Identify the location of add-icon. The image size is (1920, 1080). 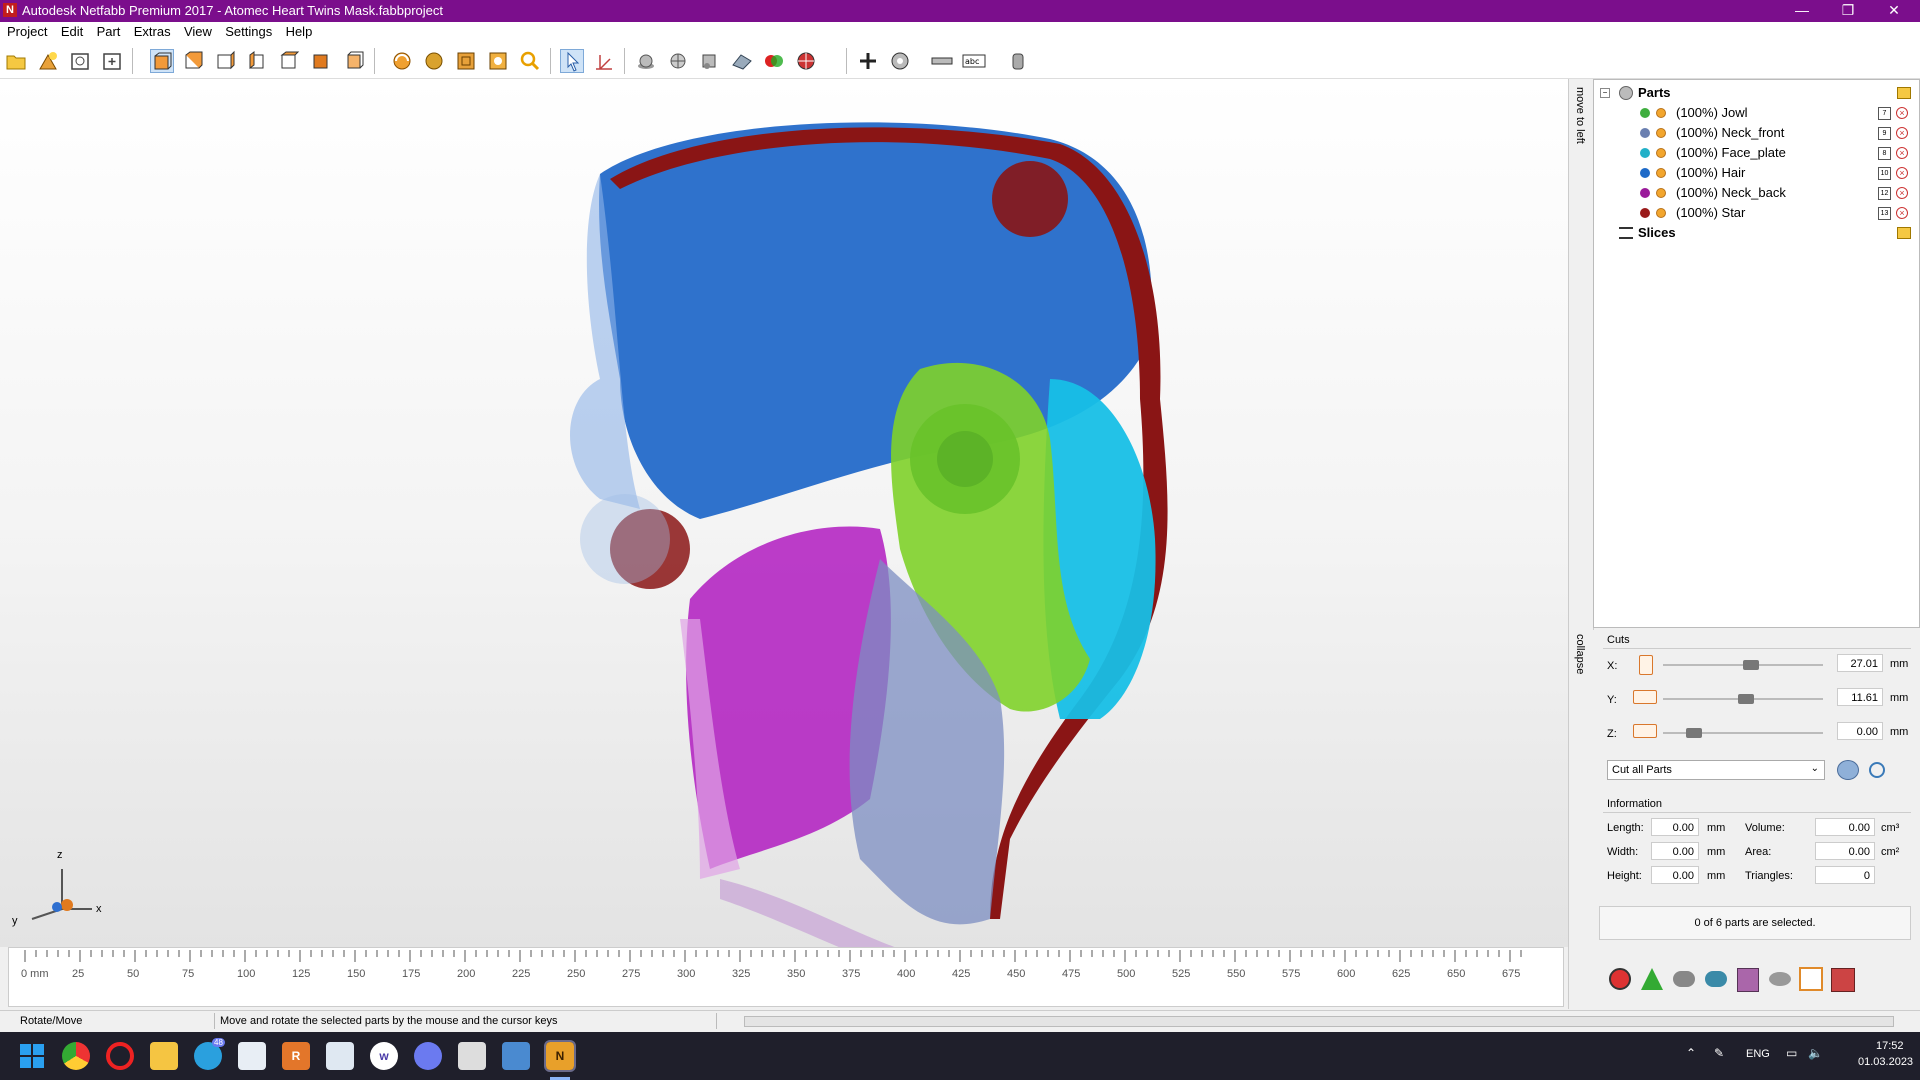
(868, 61).